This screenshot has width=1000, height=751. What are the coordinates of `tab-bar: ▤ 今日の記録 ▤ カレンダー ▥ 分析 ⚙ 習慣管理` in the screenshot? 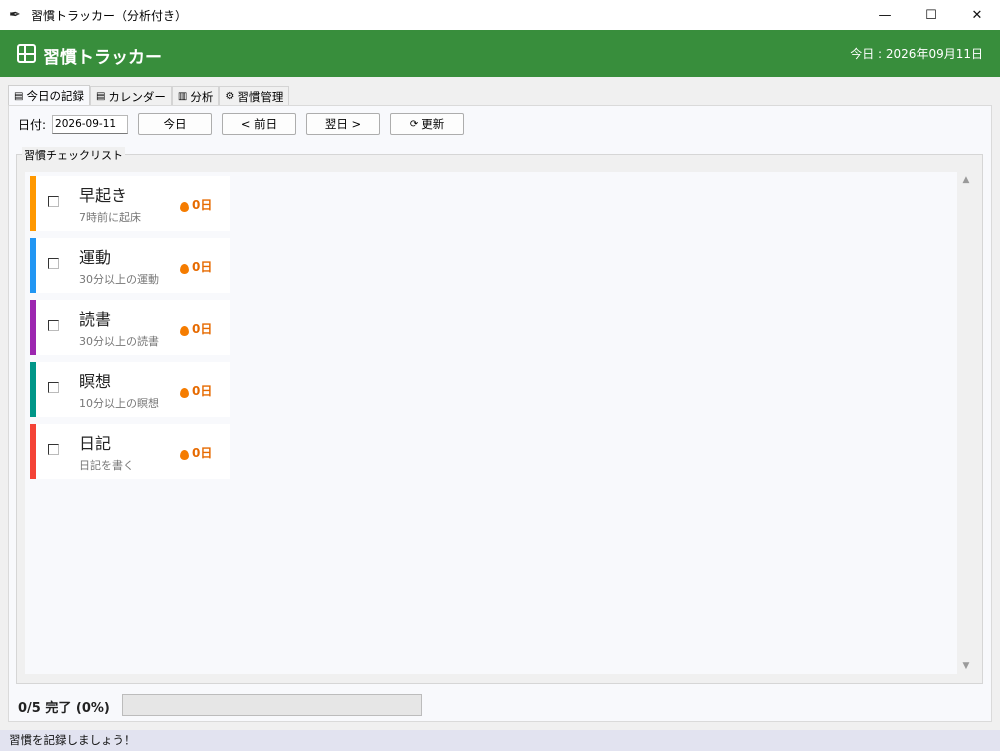 It's located at (149, 95).